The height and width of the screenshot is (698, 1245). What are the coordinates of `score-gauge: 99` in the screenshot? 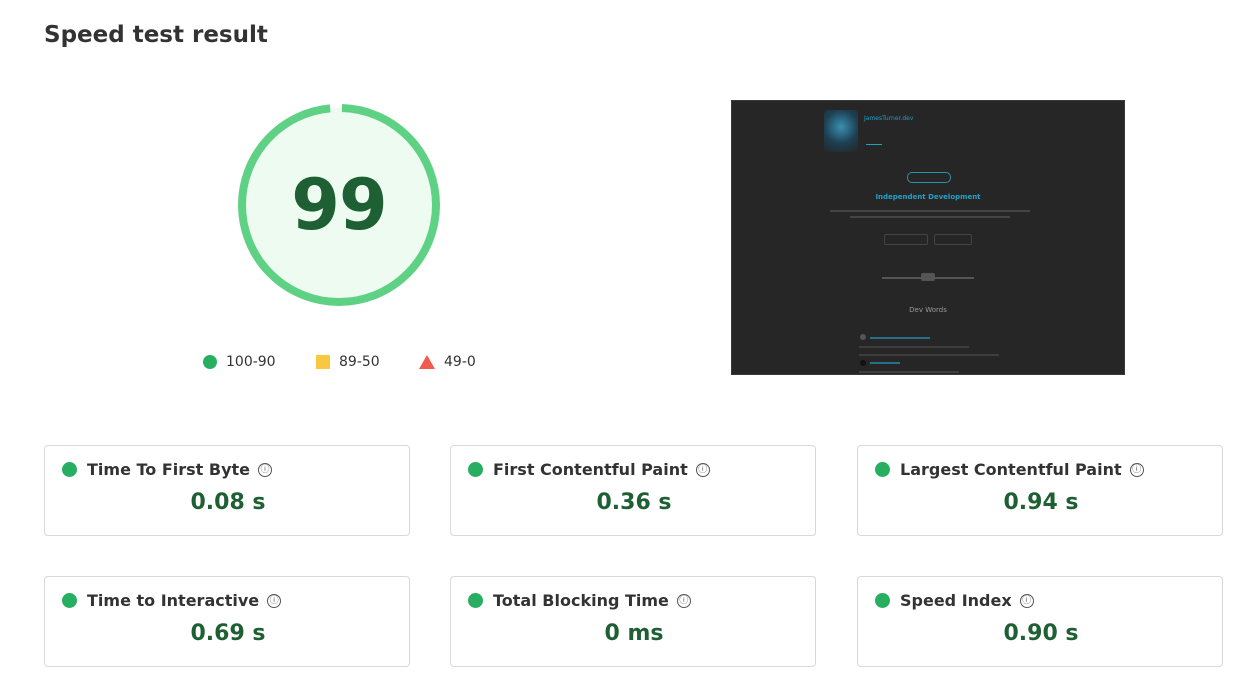 It's located at (339, 205).